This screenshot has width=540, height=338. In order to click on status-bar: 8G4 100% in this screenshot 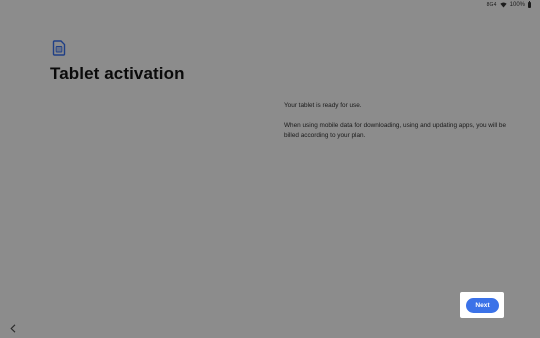, I will do `click(508, 4)`.